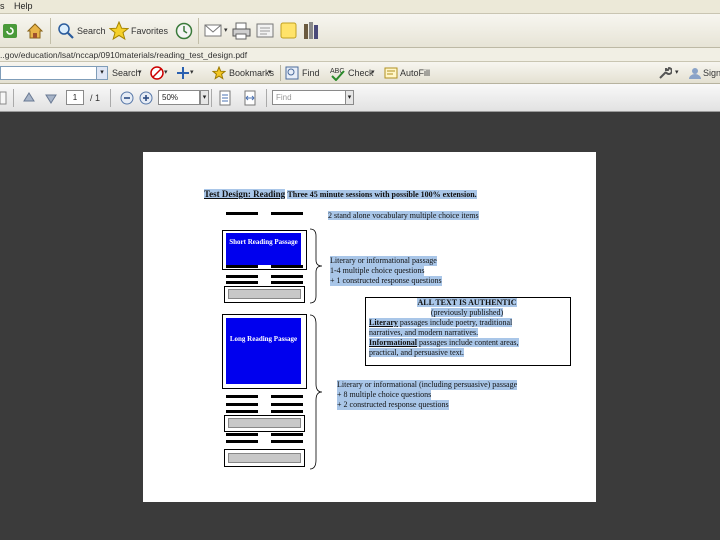 The height and width of the screenshot is (540, 720). I want to click on popup-dropdown-arrow: ▾, so click(166, 72).